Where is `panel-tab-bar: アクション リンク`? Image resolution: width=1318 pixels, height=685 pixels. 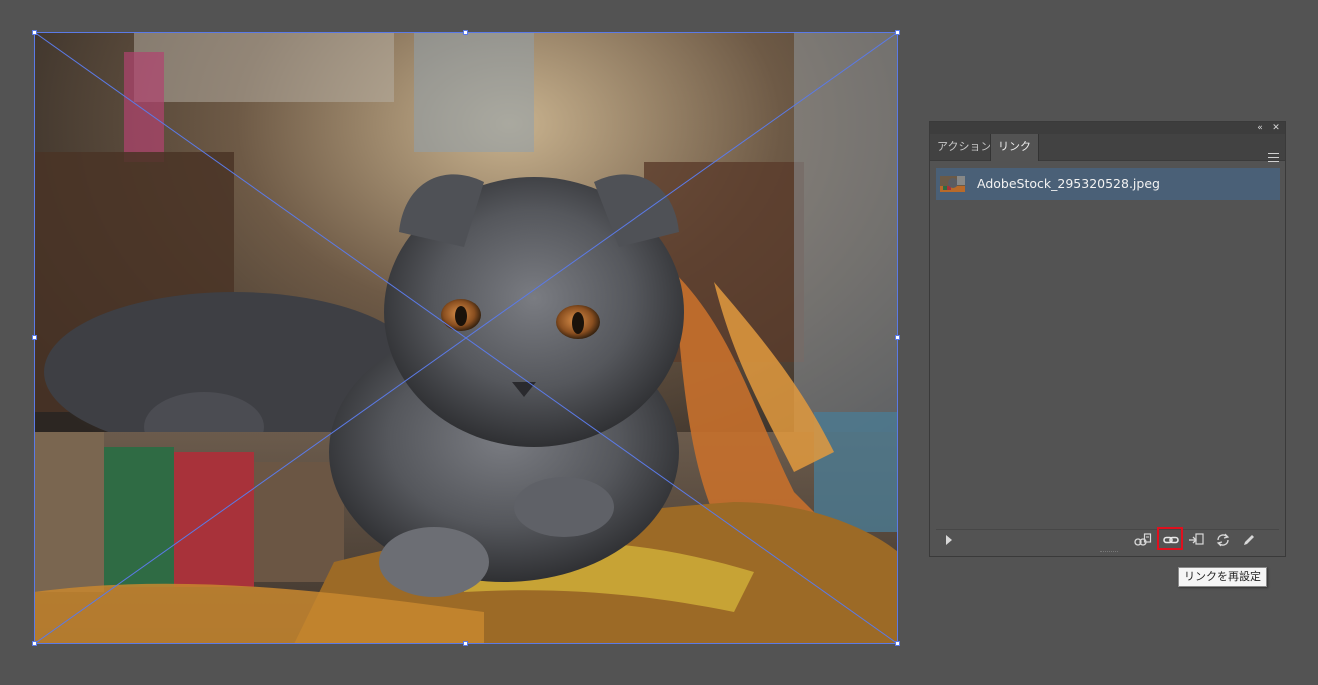 panel-tab-bar: アクション リンク is located at coordinates (1107, 148).